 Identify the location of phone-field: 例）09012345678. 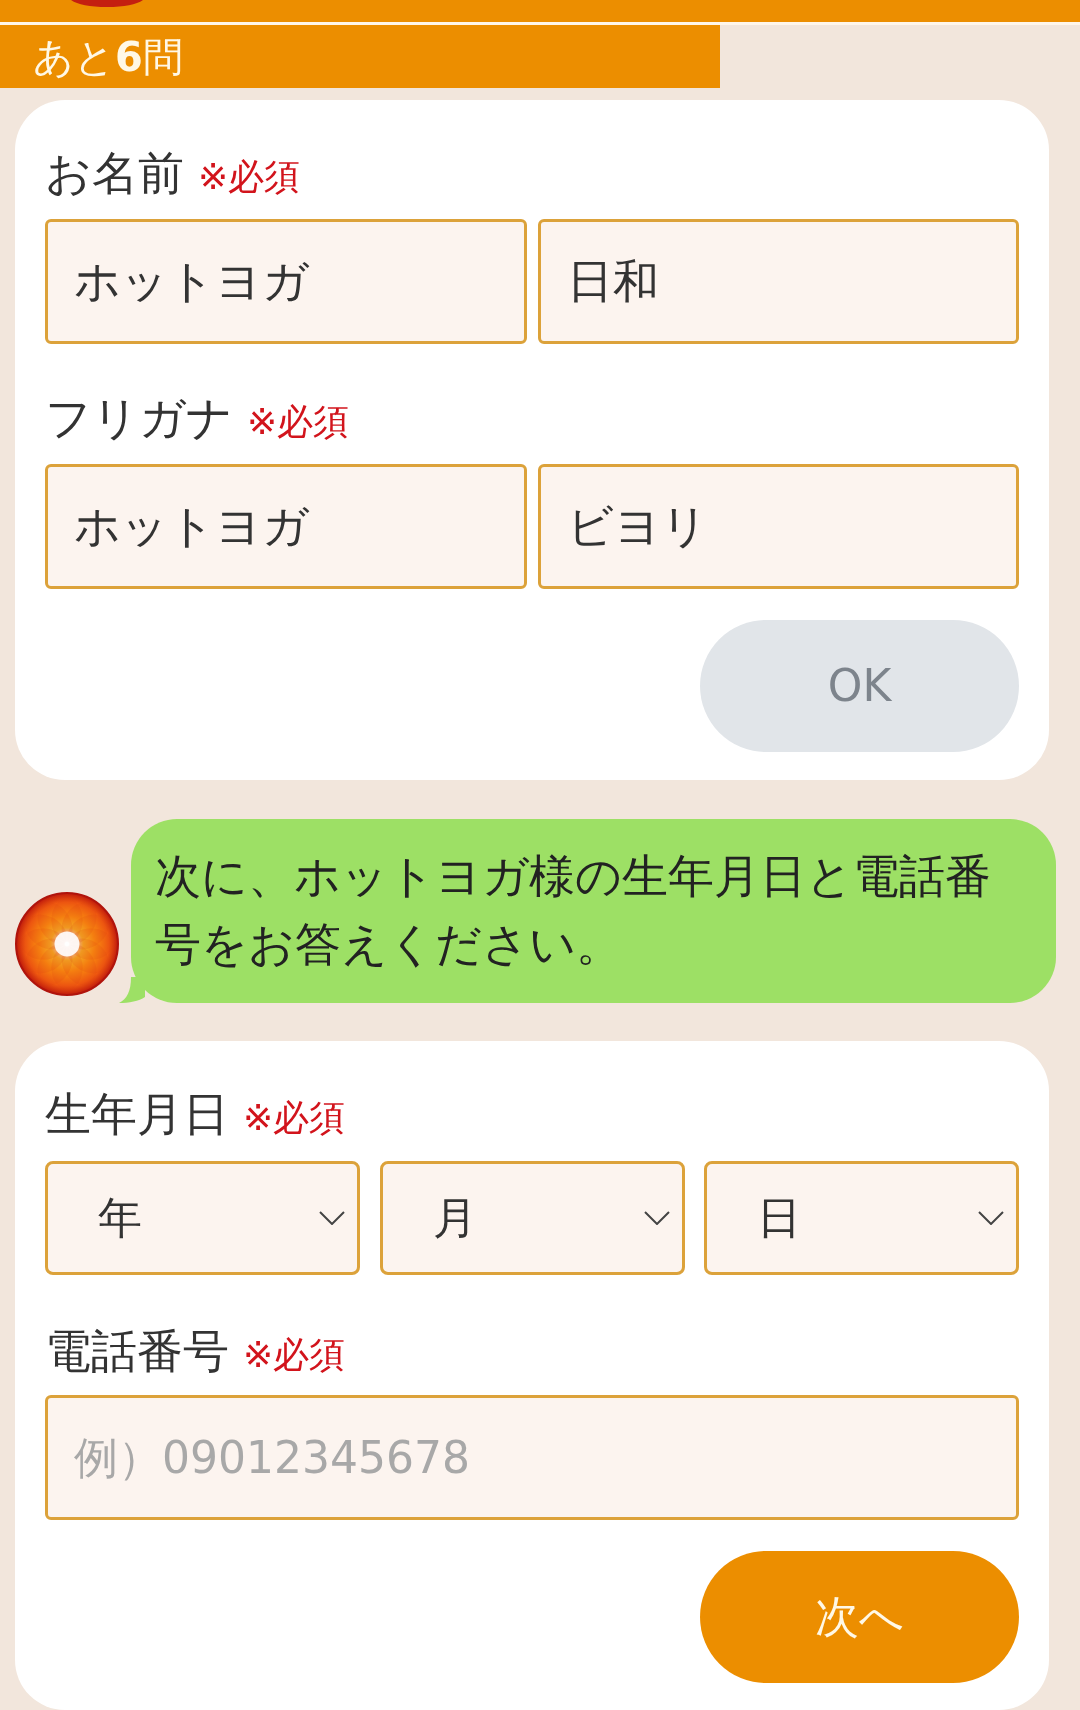
(532, 1457).